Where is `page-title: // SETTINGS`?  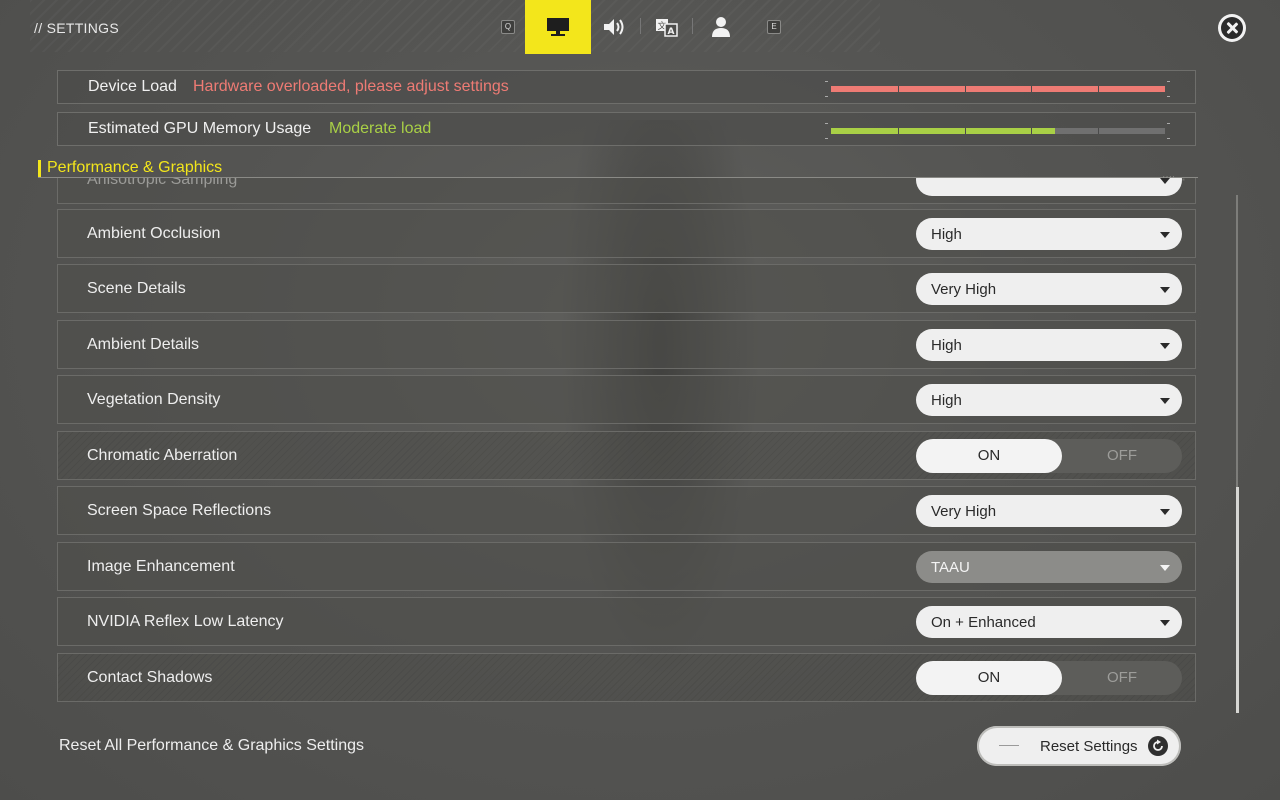 page-title: // SETTINGS is located at coordinates (76, 28).